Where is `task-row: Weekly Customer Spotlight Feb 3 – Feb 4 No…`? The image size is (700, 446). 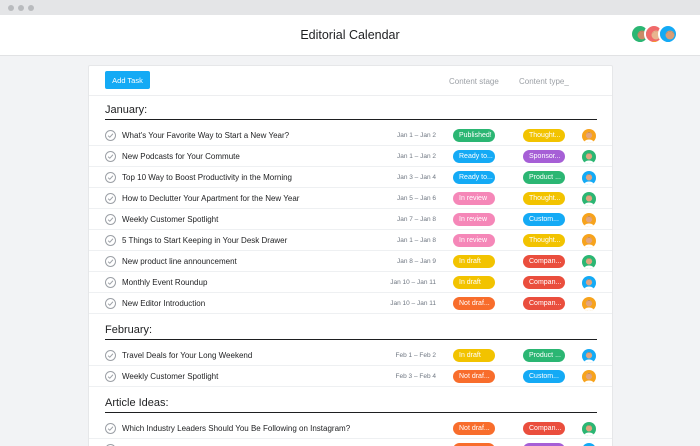 task-row: Weekly Customer Spotlight Feb 3 – Feb 4 No… is located at coordinates (350, 376).